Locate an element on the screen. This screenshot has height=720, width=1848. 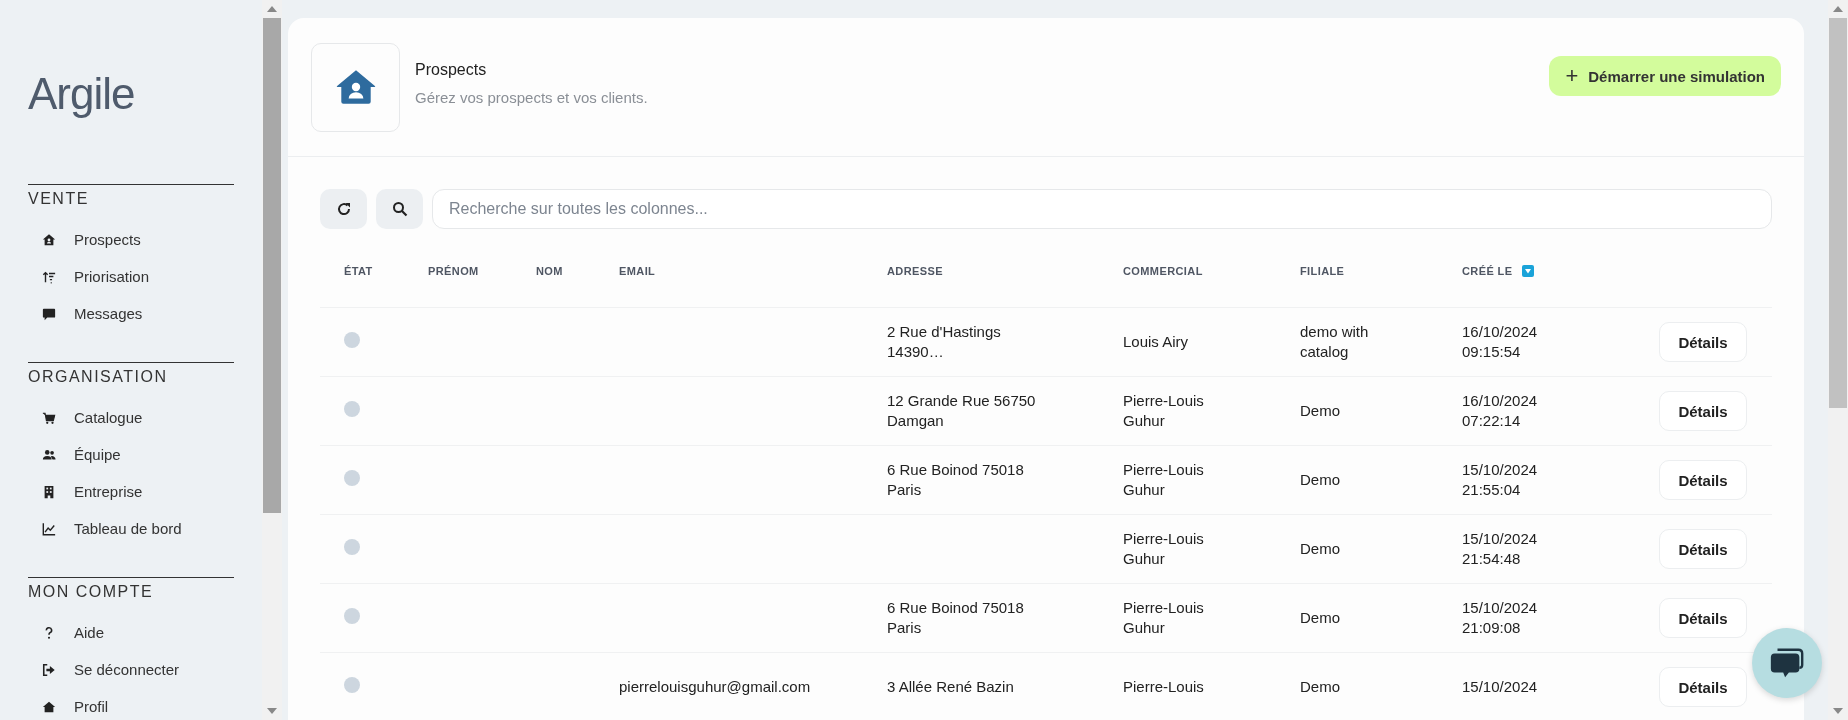
nav-item: Catalogue is located at coordinates (85, 417).